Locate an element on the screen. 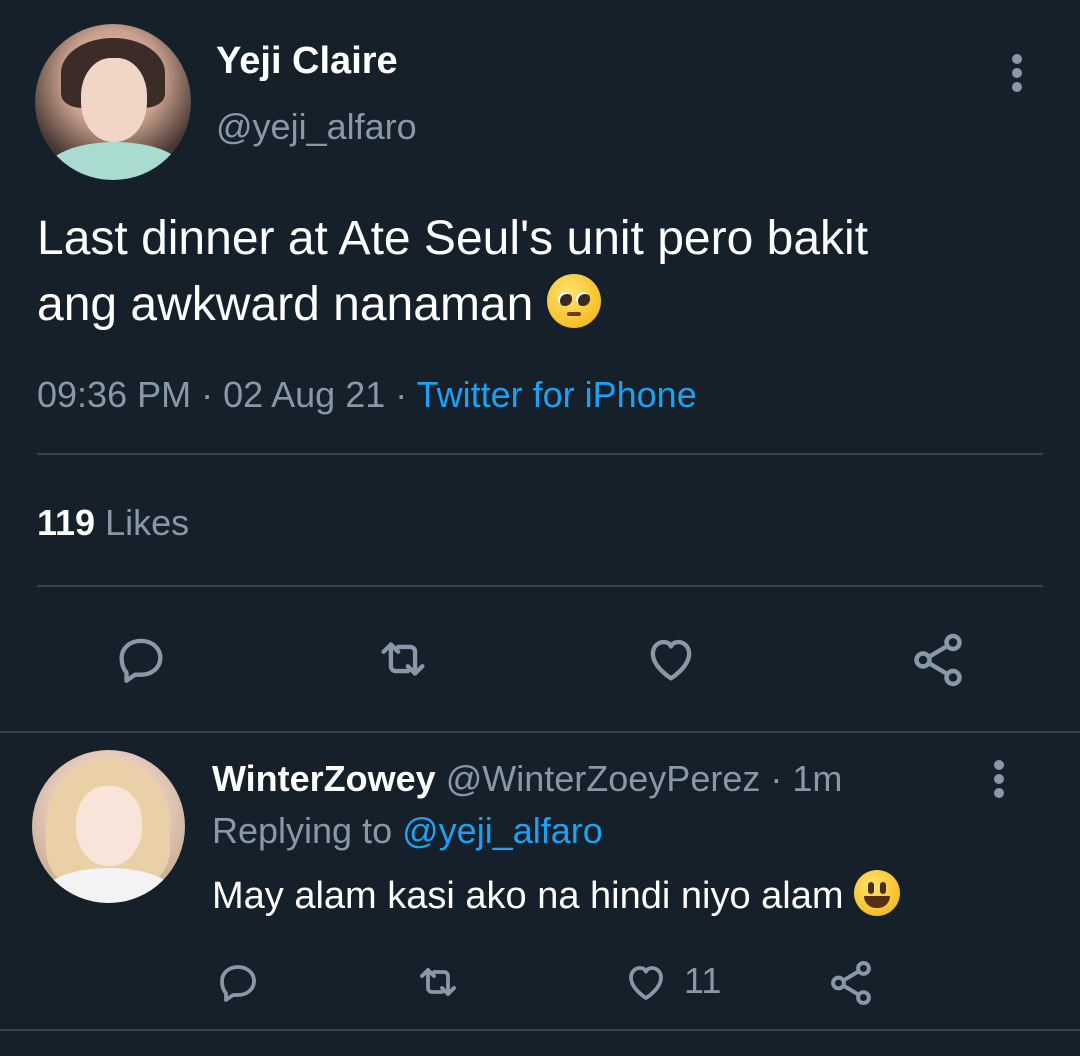 The width and height of the screenshot is (1080, 1056). source-link: Twitter for iPhone is located at coordinates (557, 394).